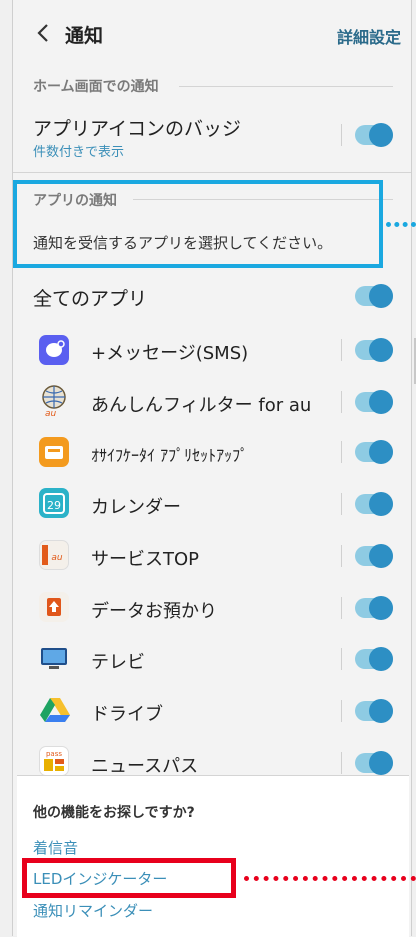 This screenshot has height=937, width=416. Describe the element at coordinates (170, 353) in the screenshot. I see `app-label: +メッセージ(SMS)` at that location.